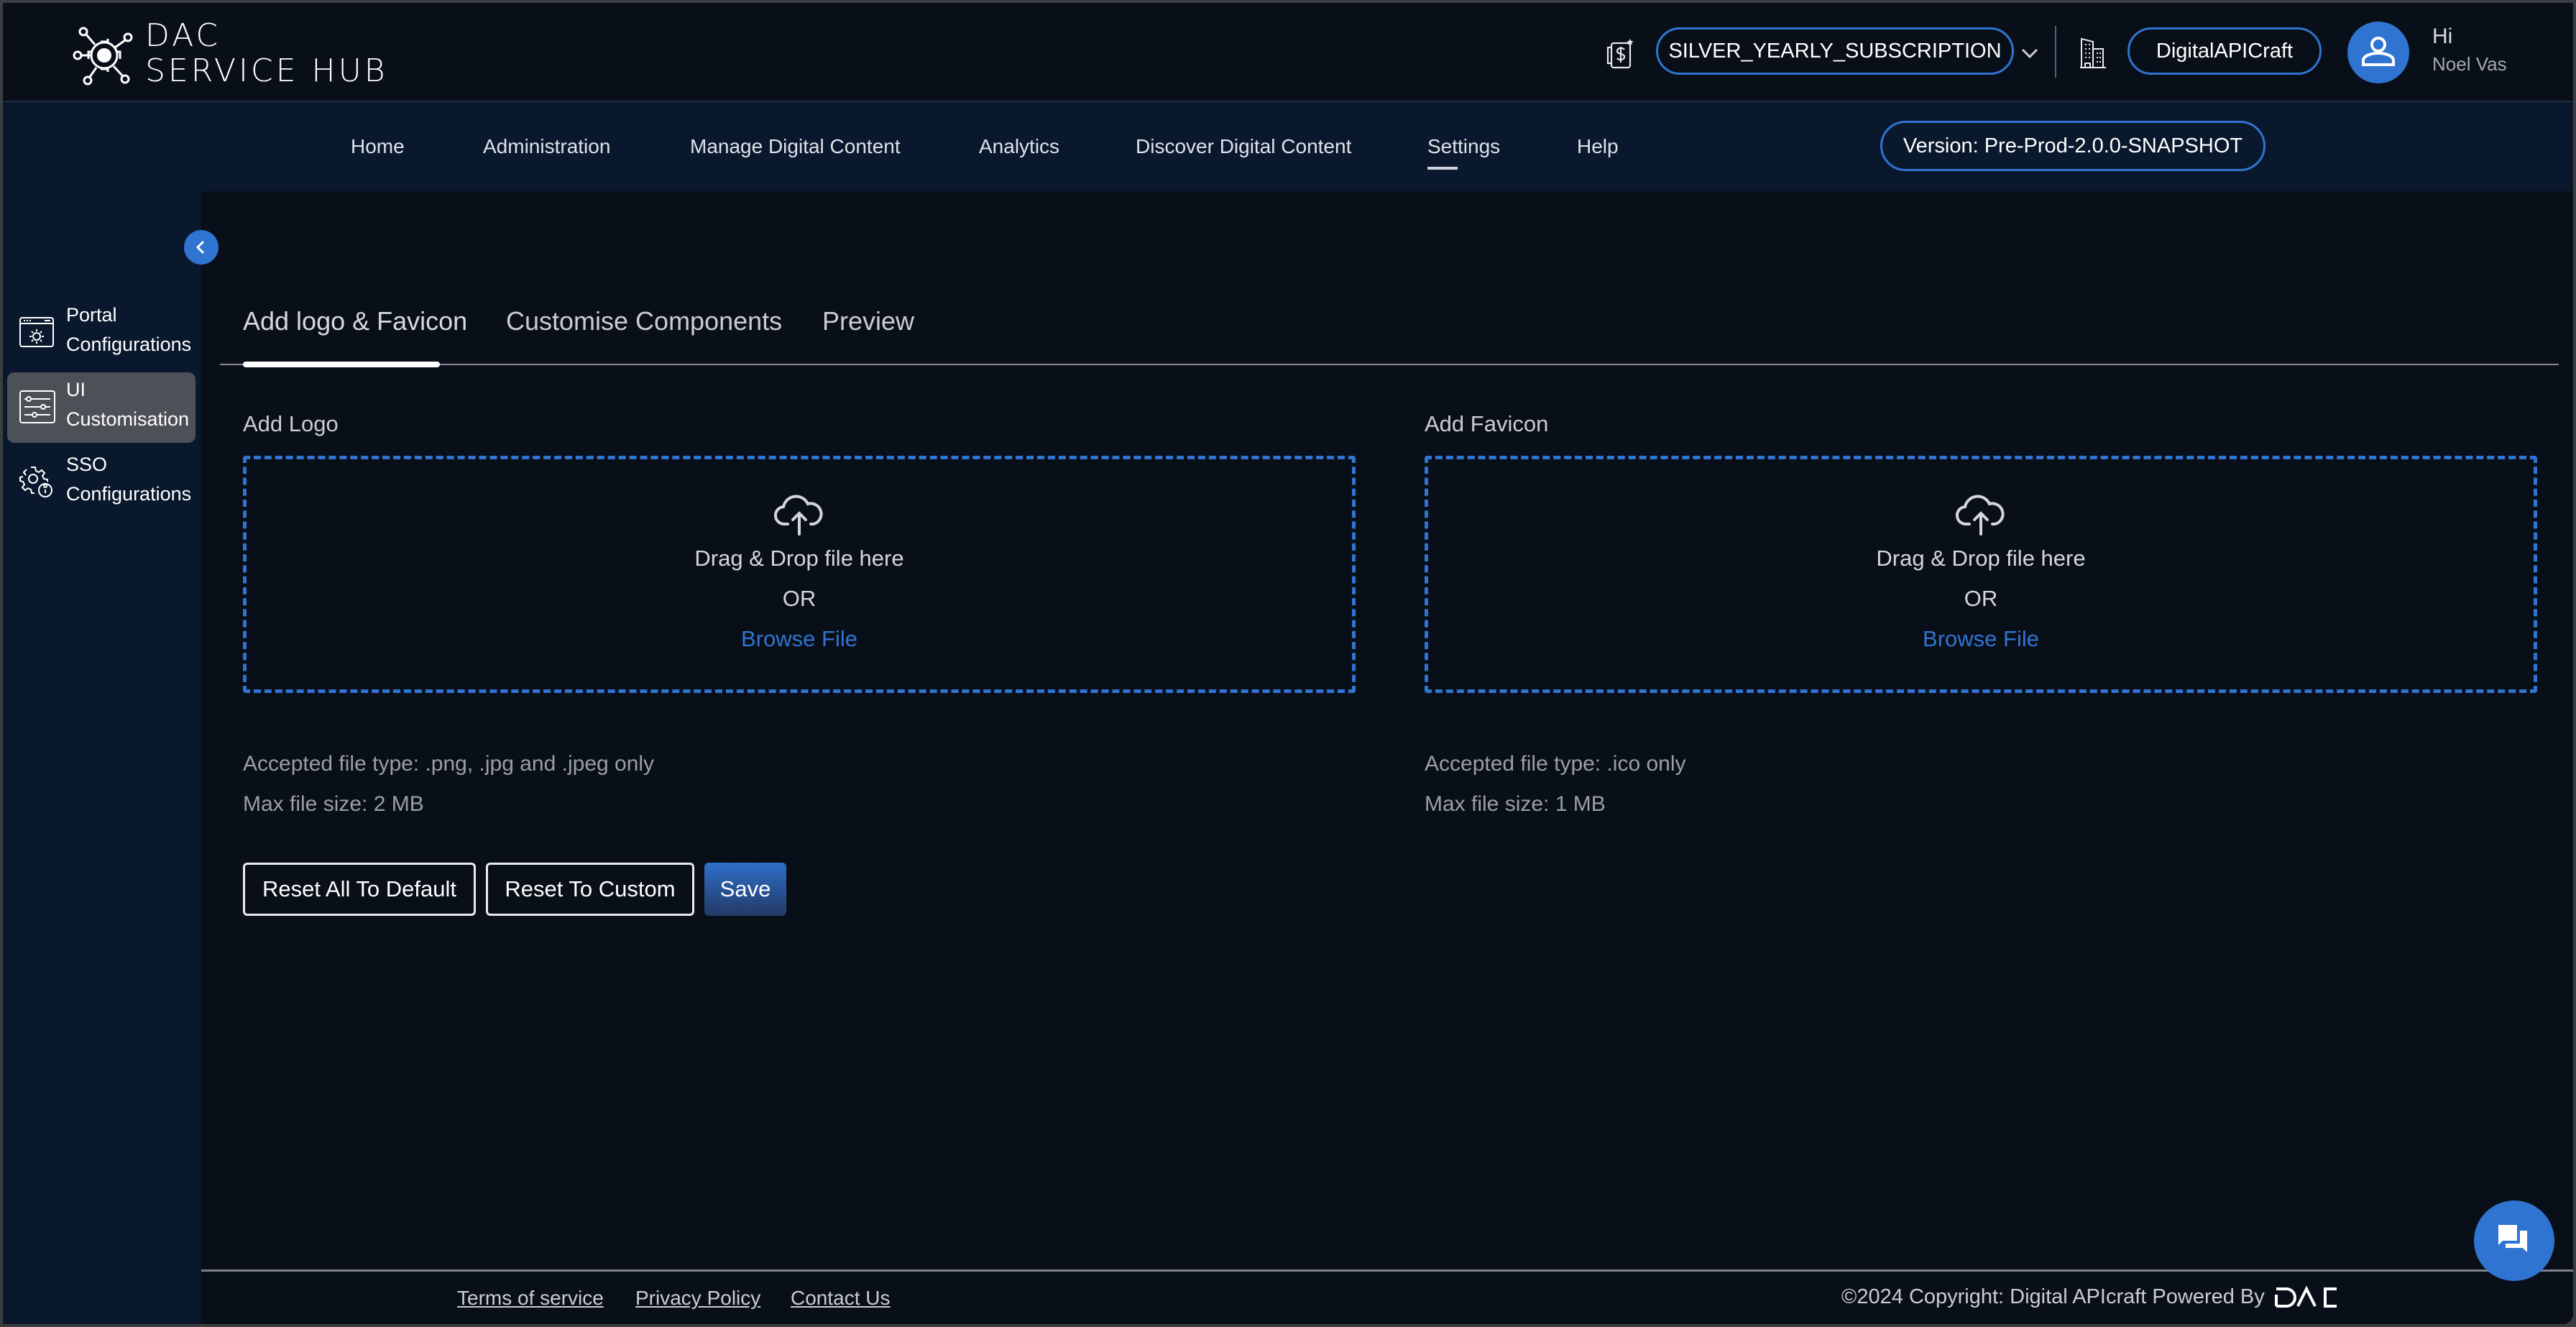  I want to click on sidebar-label: UI Customisation, so click(127, 404).